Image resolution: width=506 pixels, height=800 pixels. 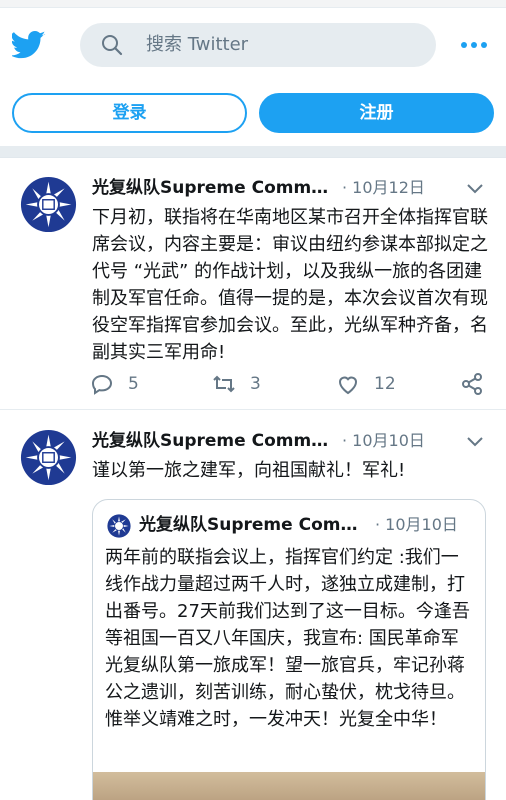 What do you see at coordinates (416, 524) in the screenshot?
I see `quoted-date: · 10月10日` at bounding box center [416, 524].